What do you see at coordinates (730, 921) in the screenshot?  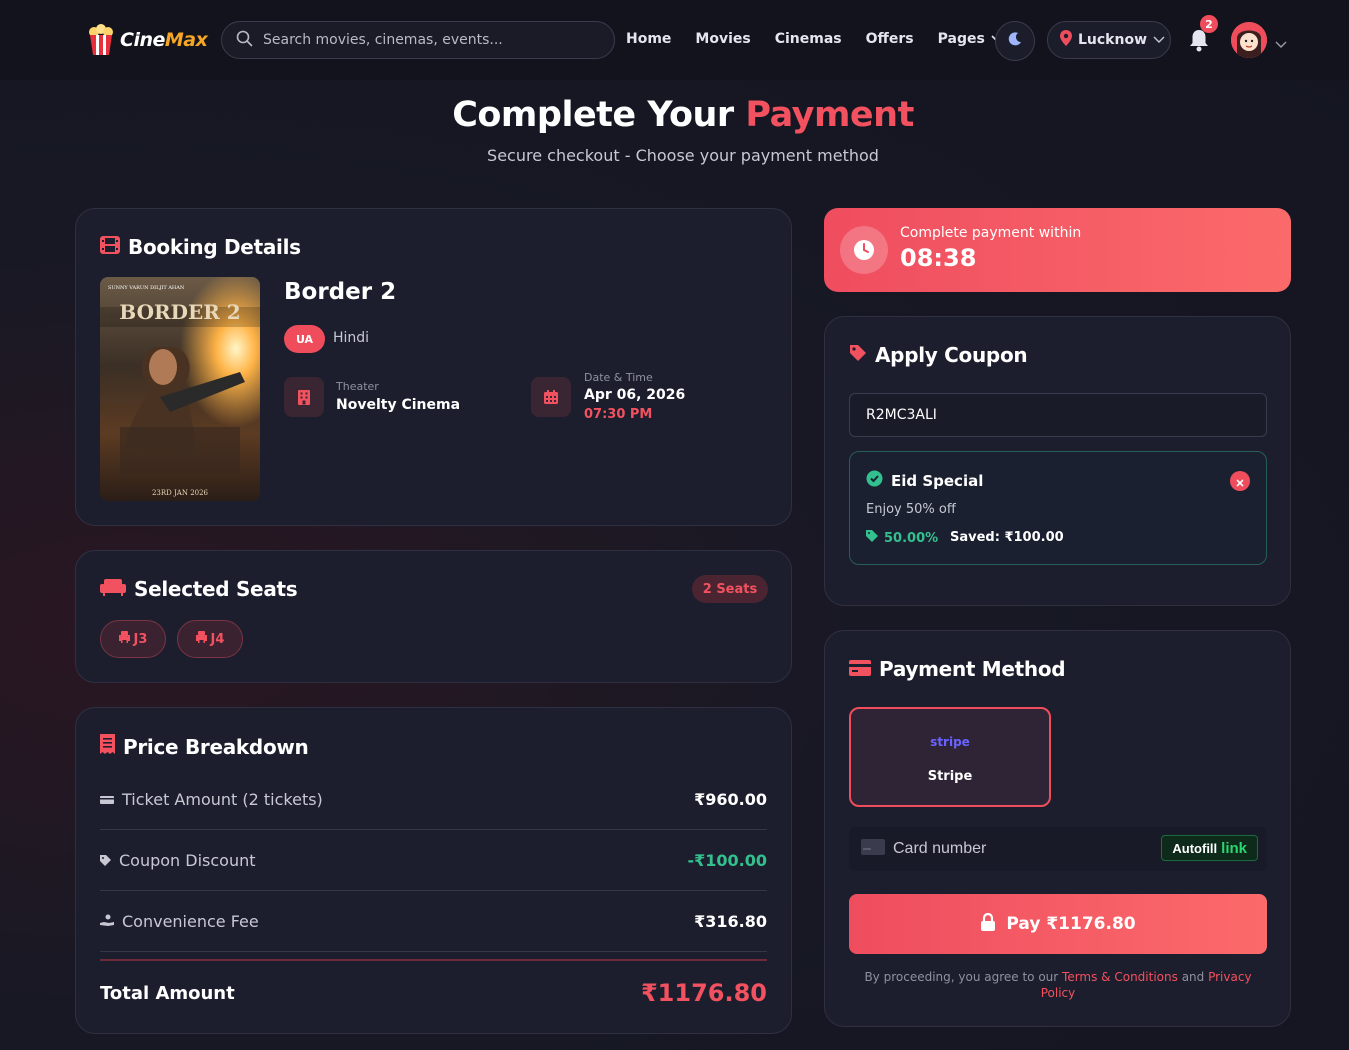 I see `price-value: ₹316.80` at bounding box center [730, 921].